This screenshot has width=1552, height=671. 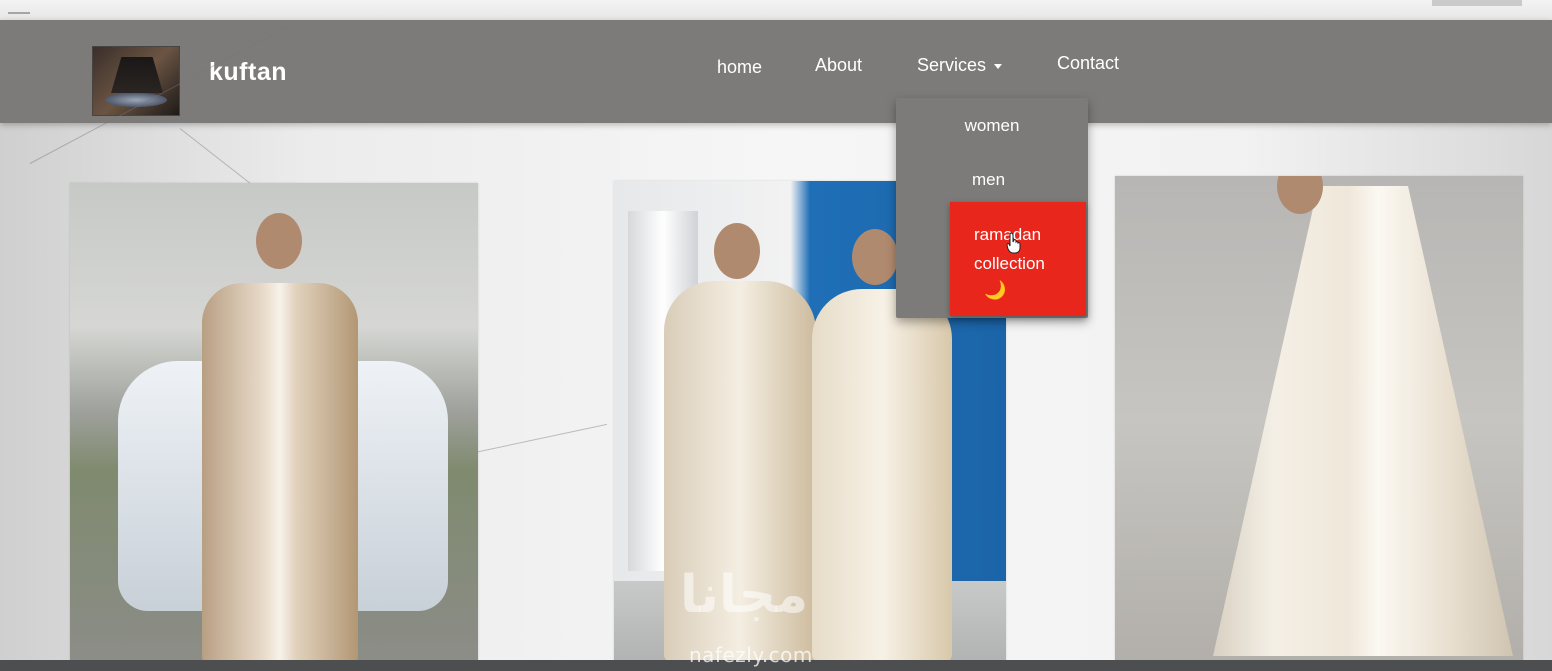 I want to click on services-dropdown: women men ramadan collection 🌙, so click(x=992, y=208).